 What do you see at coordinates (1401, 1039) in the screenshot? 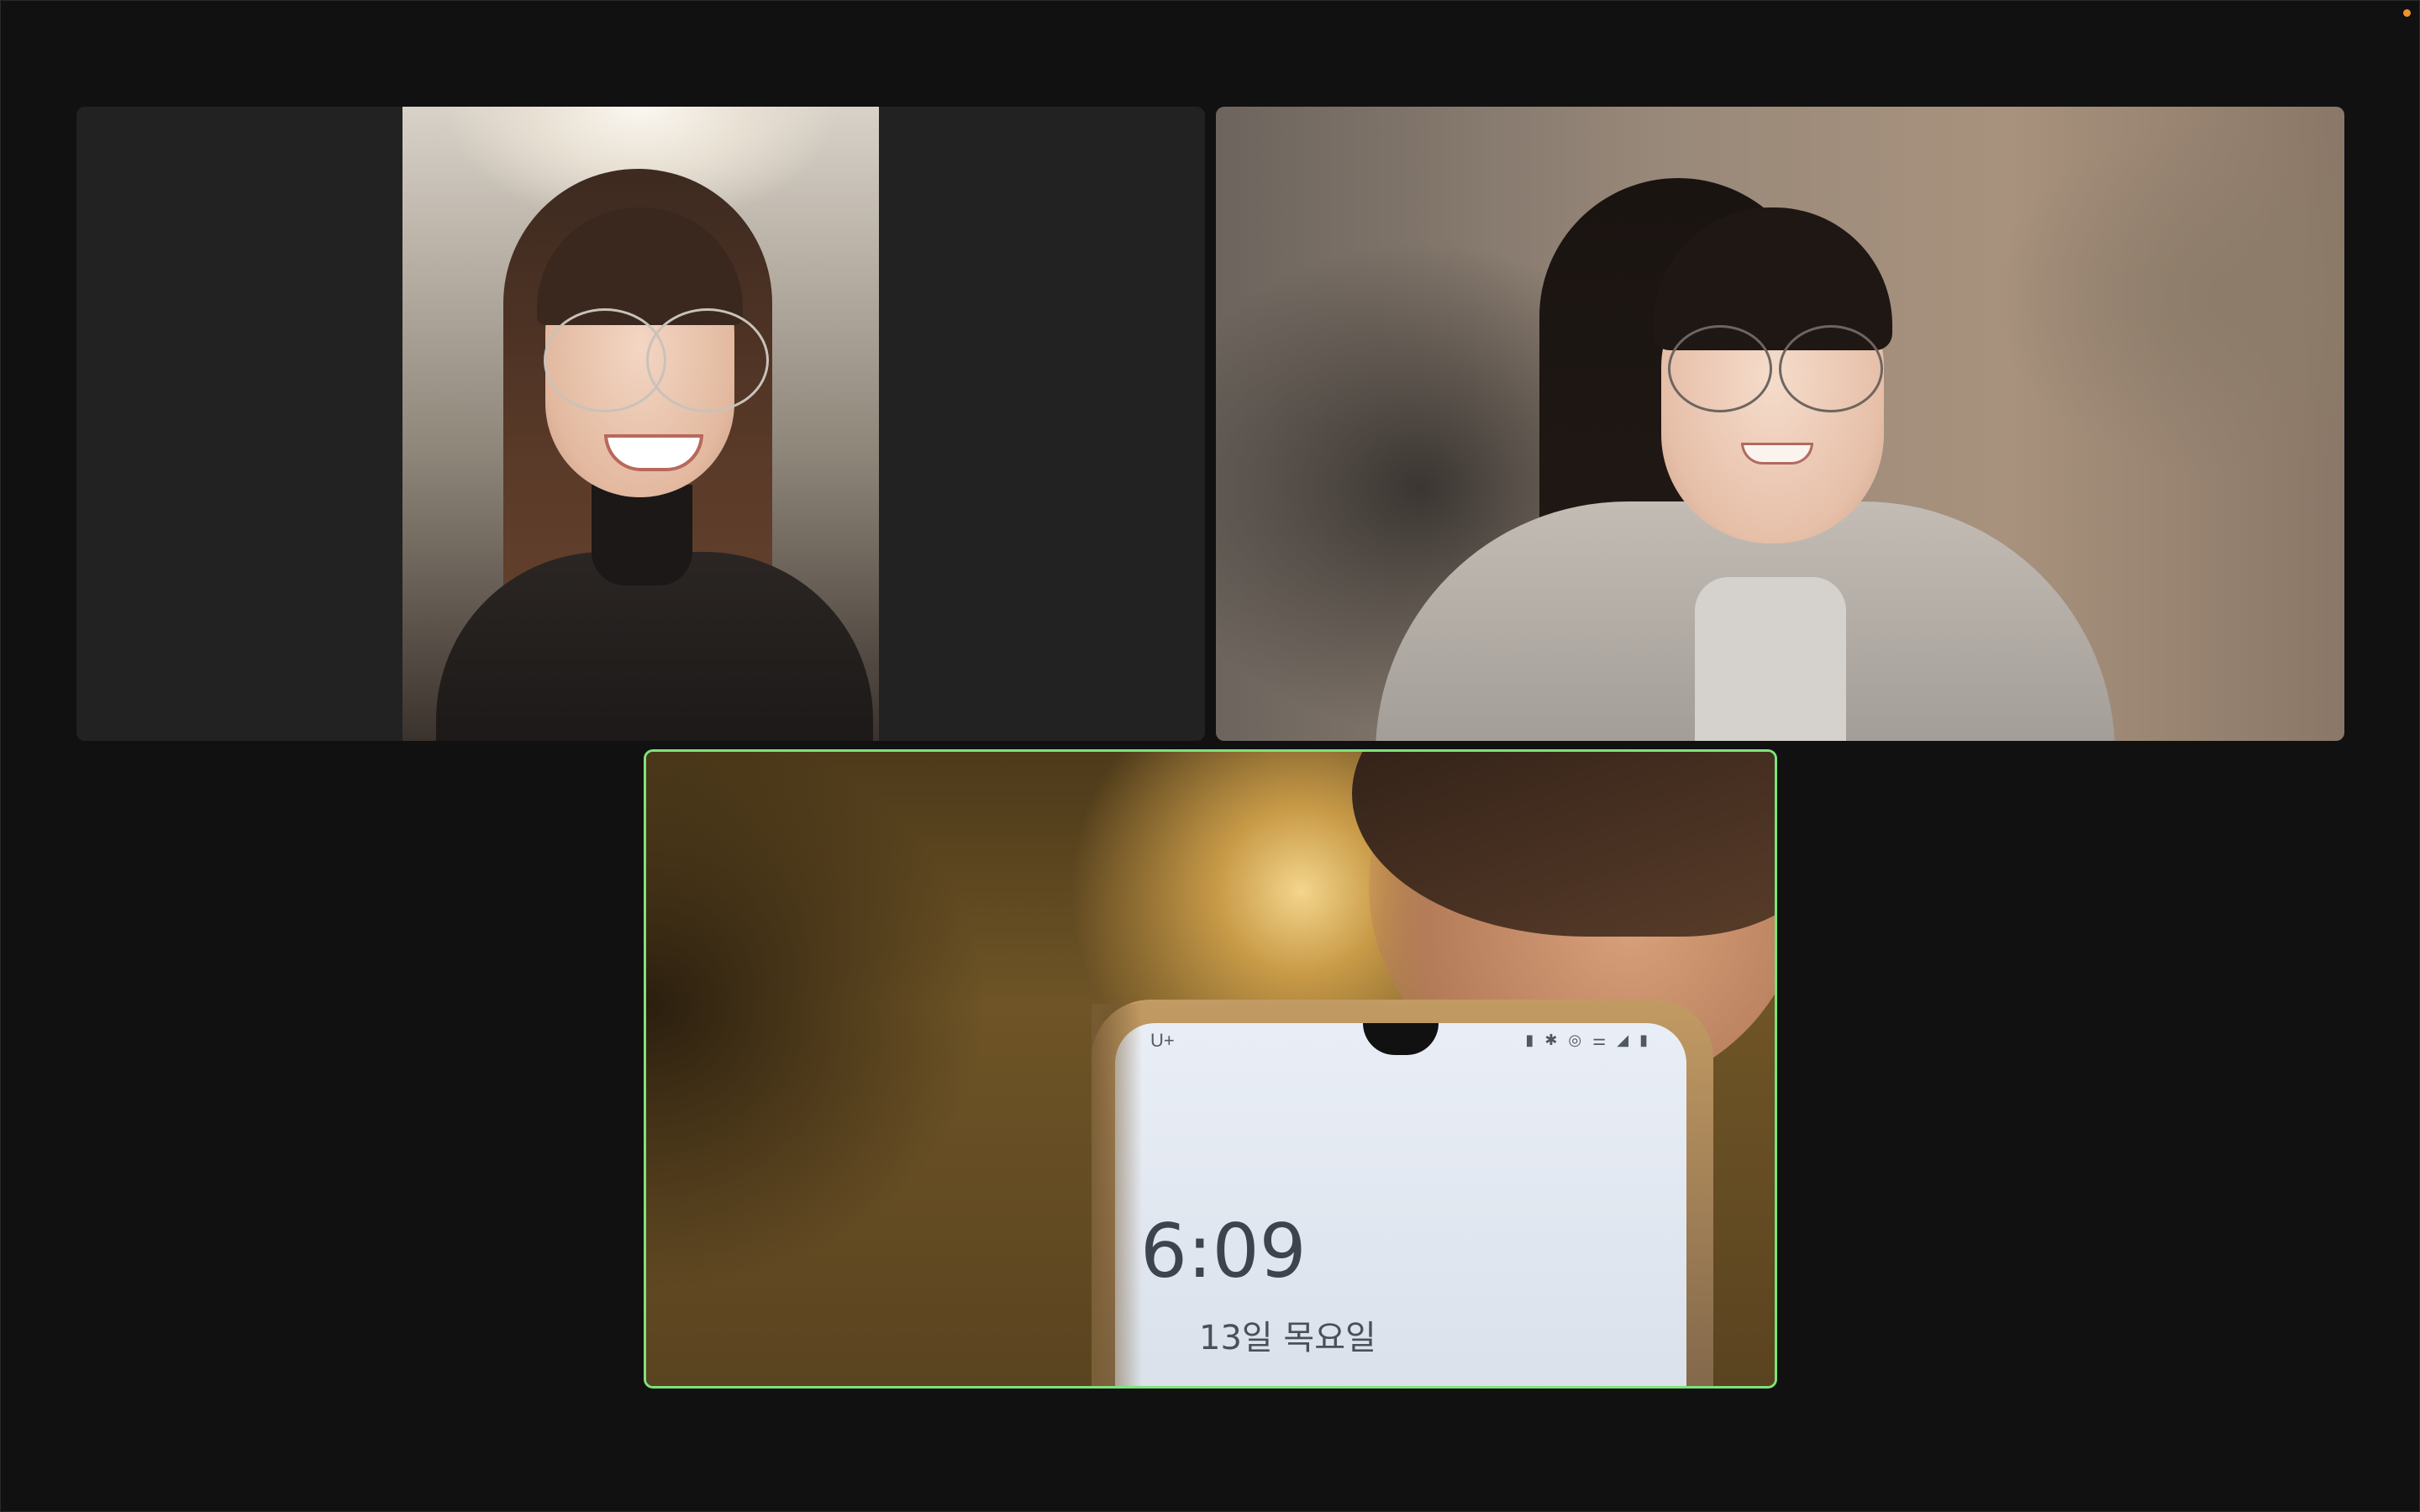
I see `phone-camera-notch` at bounding box center [1401, 1039].